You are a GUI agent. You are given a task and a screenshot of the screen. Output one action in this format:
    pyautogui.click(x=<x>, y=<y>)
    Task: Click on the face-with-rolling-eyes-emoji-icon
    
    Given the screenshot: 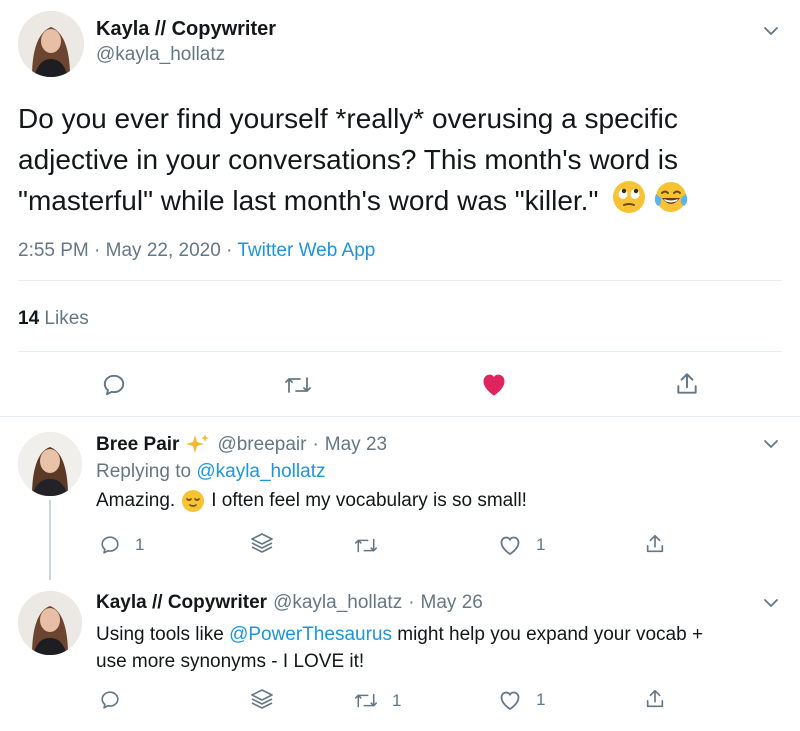 What is the action you would take?
    pyautogui.click(x=629, y=202)
    